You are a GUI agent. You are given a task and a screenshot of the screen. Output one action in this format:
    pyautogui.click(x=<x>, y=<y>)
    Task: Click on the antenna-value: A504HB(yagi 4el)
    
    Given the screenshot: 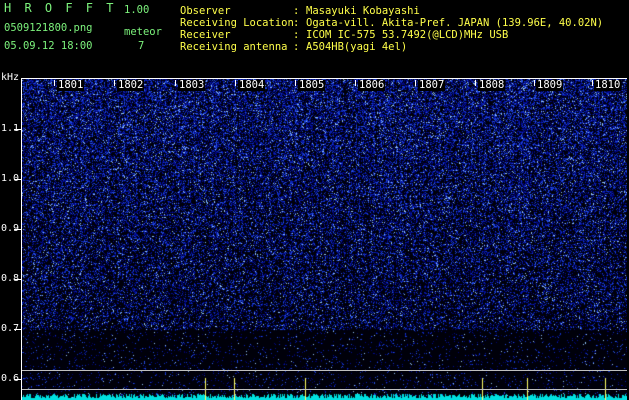 What is the action you would take?
    pyautogui.click(x=357, y=47)
    